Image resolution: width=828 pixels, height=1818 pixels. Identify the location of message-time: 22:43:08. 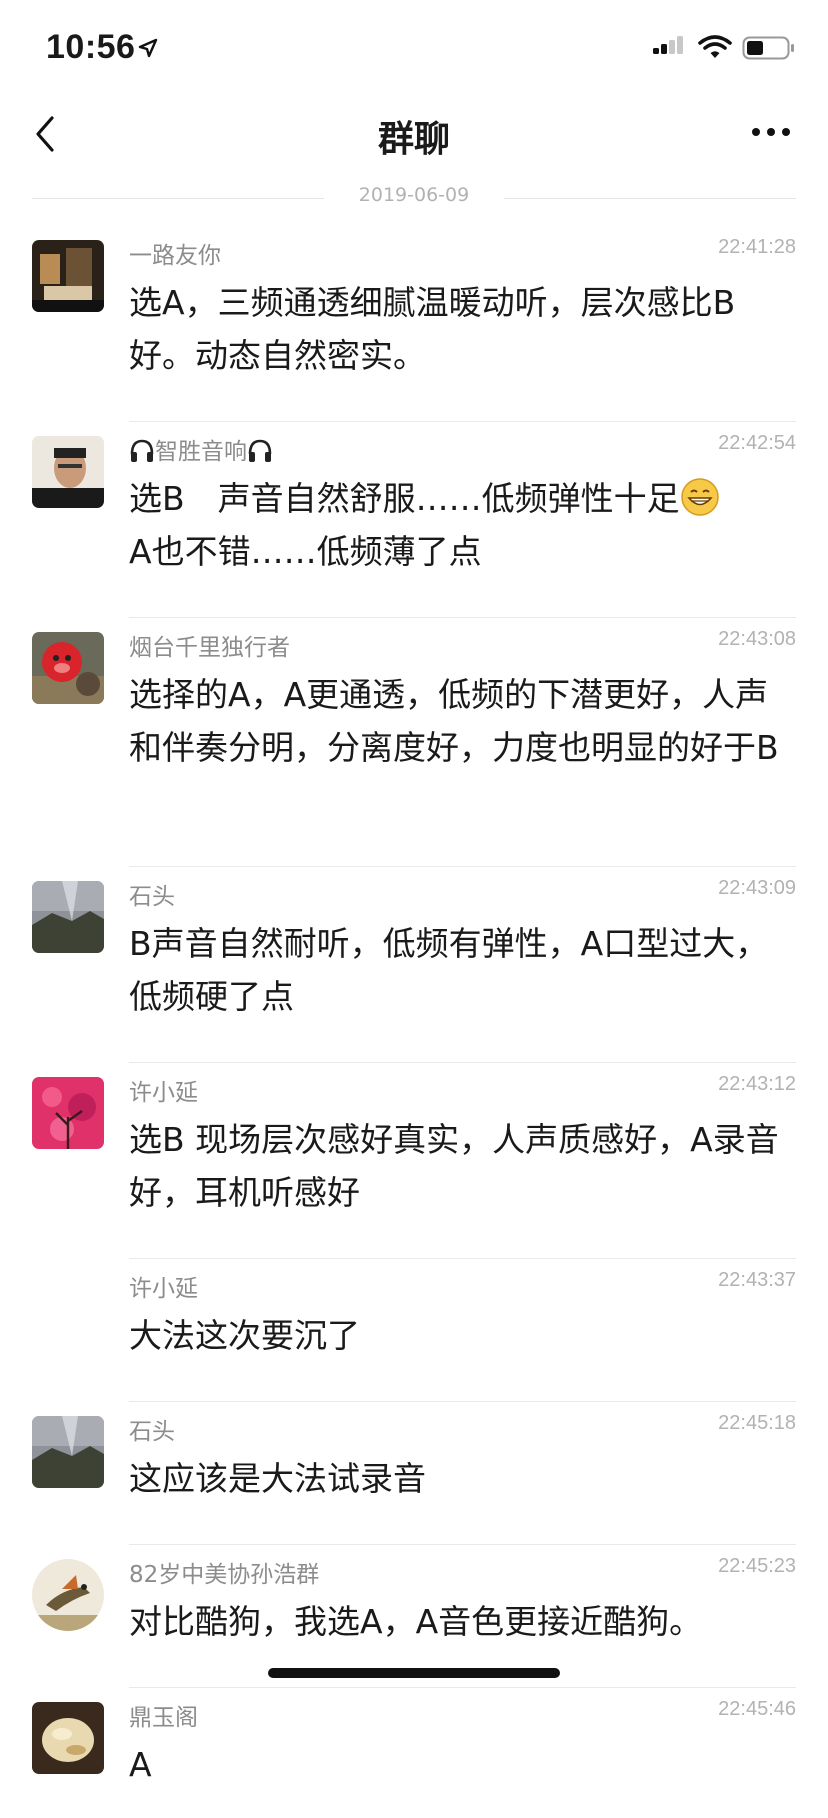
(757, 639).